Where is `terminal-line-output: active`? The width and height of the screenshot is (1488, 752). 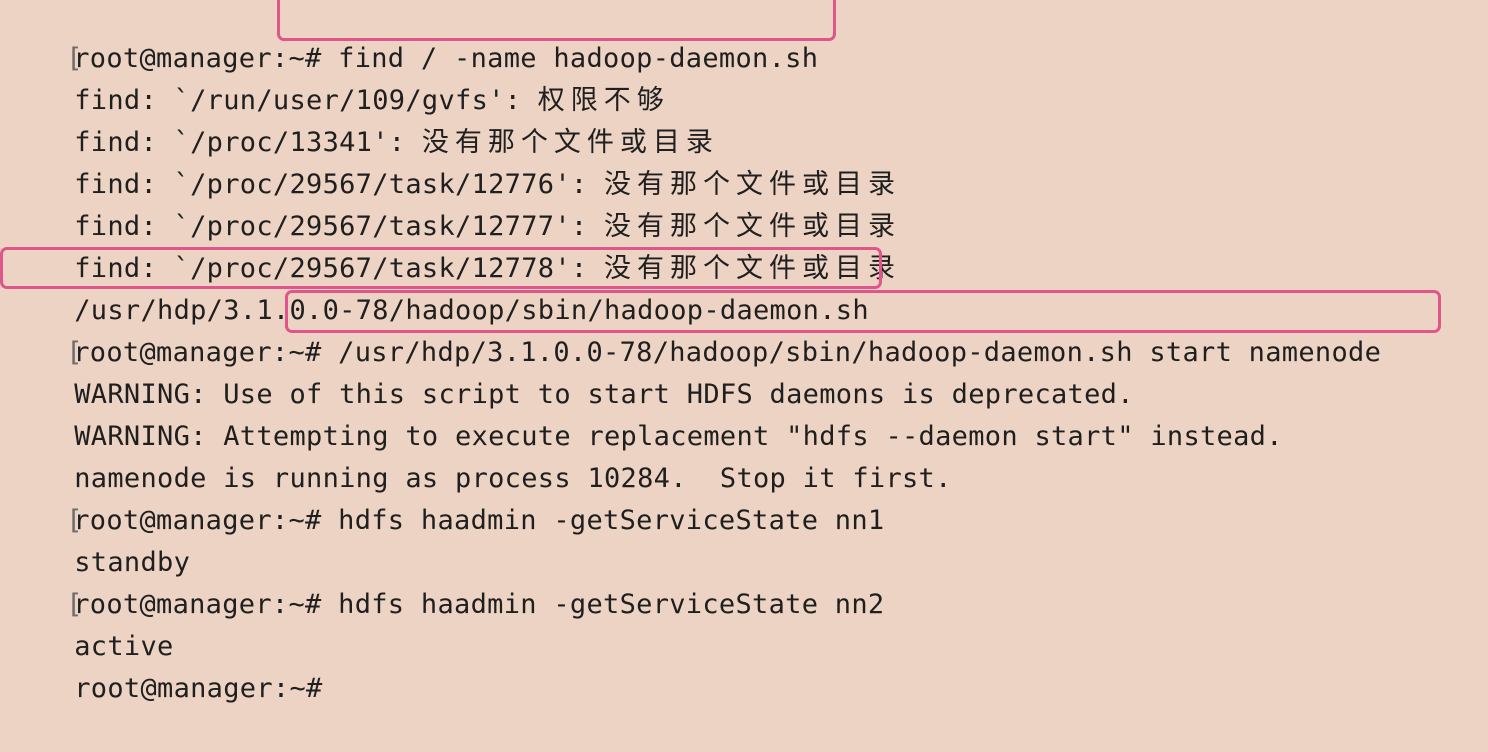
terminal-line-output: active is located at coordinates (91, 623).